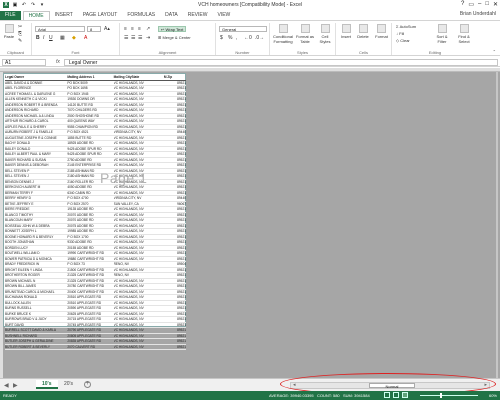 The image size is (500, 400). I want to click on delete-cells-button: Delete, so click(363, 31).